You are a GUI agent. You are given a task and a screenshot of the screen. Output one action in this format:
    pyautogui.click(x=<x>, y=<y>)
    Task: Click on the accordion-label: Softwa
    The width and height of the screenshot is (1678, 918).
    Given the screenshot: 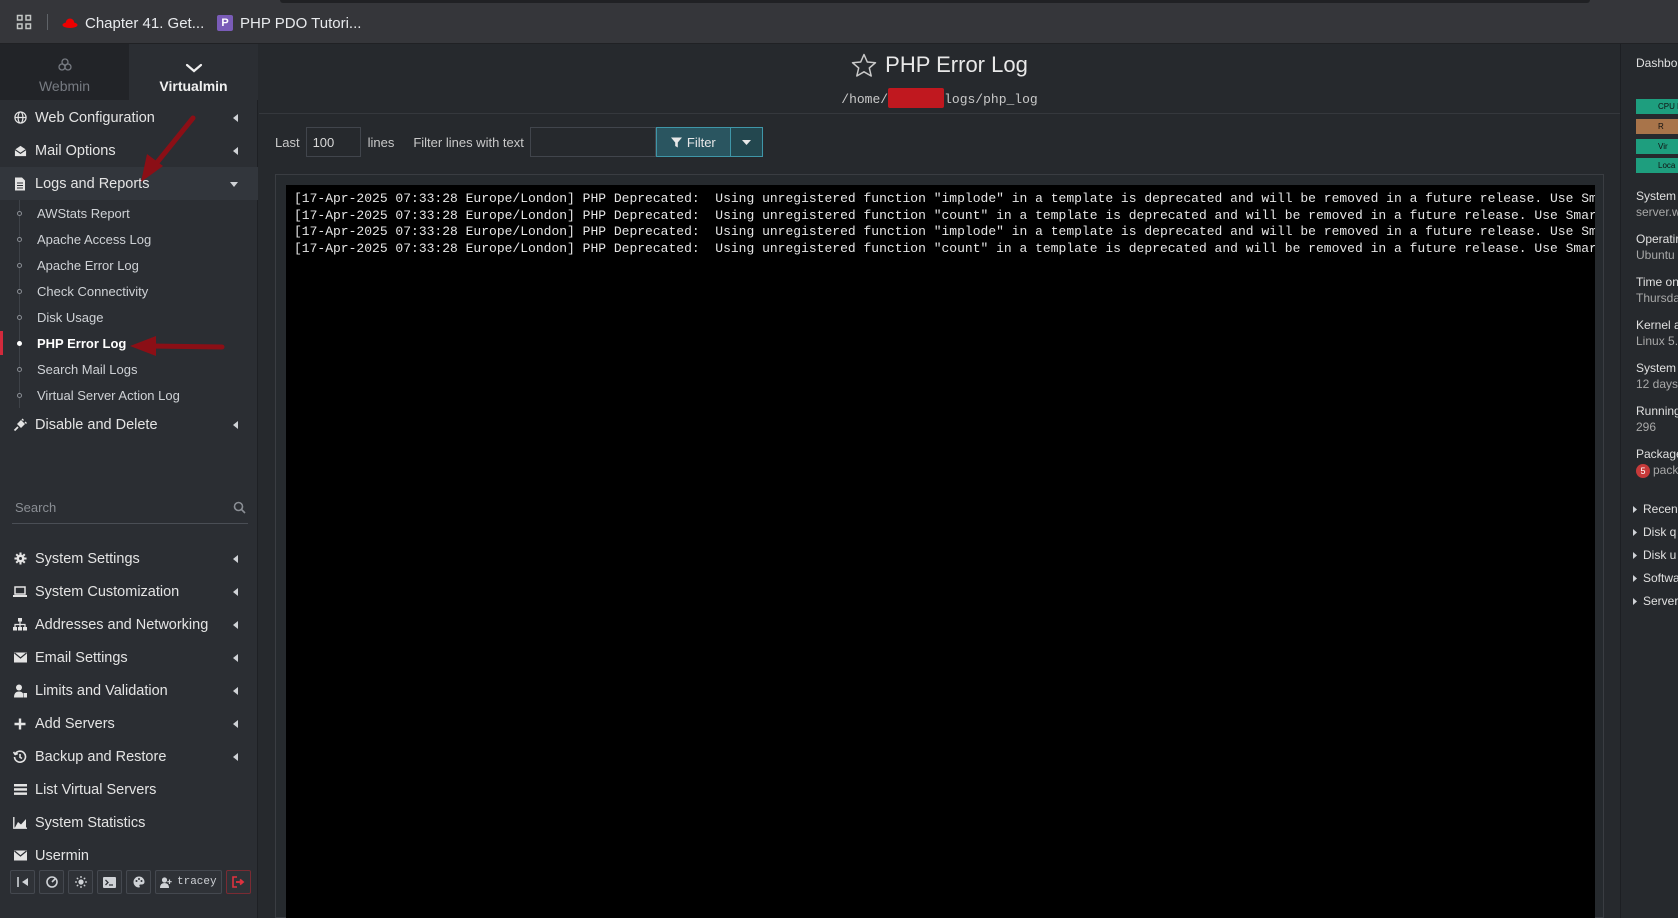 What is the action you would take?
    pyautogui.click(x=1660, y=578)
    